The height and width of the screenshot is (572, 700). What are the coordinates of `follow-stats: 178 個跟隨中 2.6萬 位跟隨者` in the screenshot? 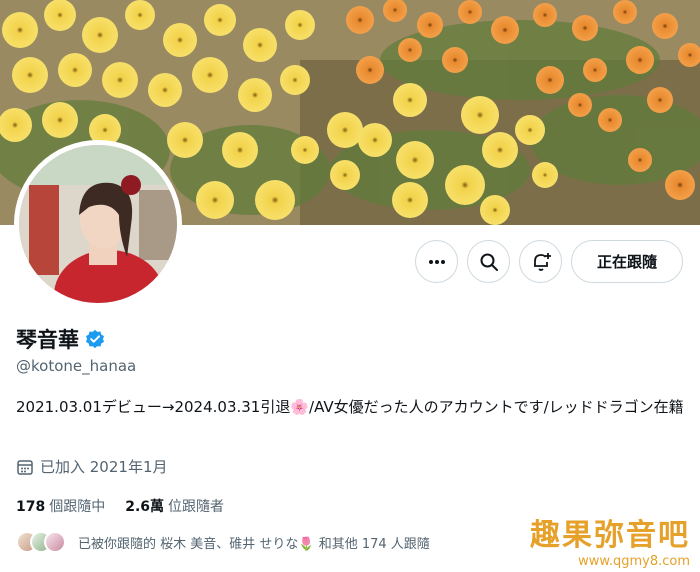 It's located at (120, 506).